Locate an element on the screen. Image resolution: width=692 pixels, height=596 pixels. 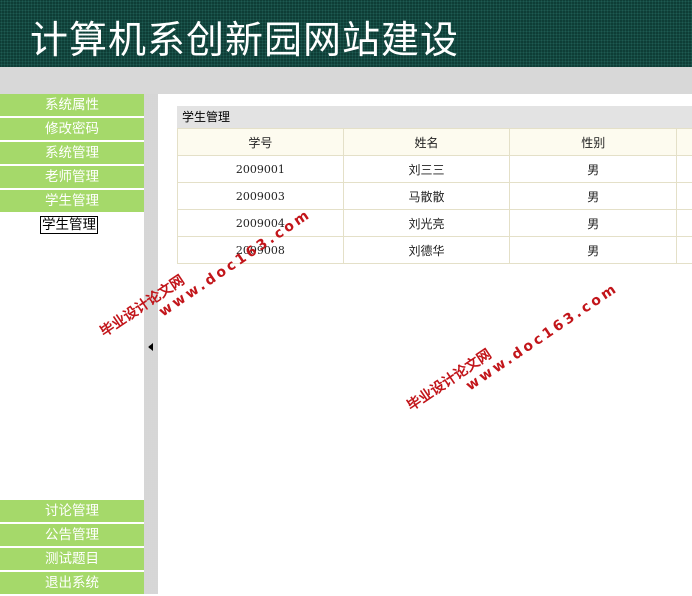
nav-item-student-management: 学生管理 is located at coordinates (72, 202).